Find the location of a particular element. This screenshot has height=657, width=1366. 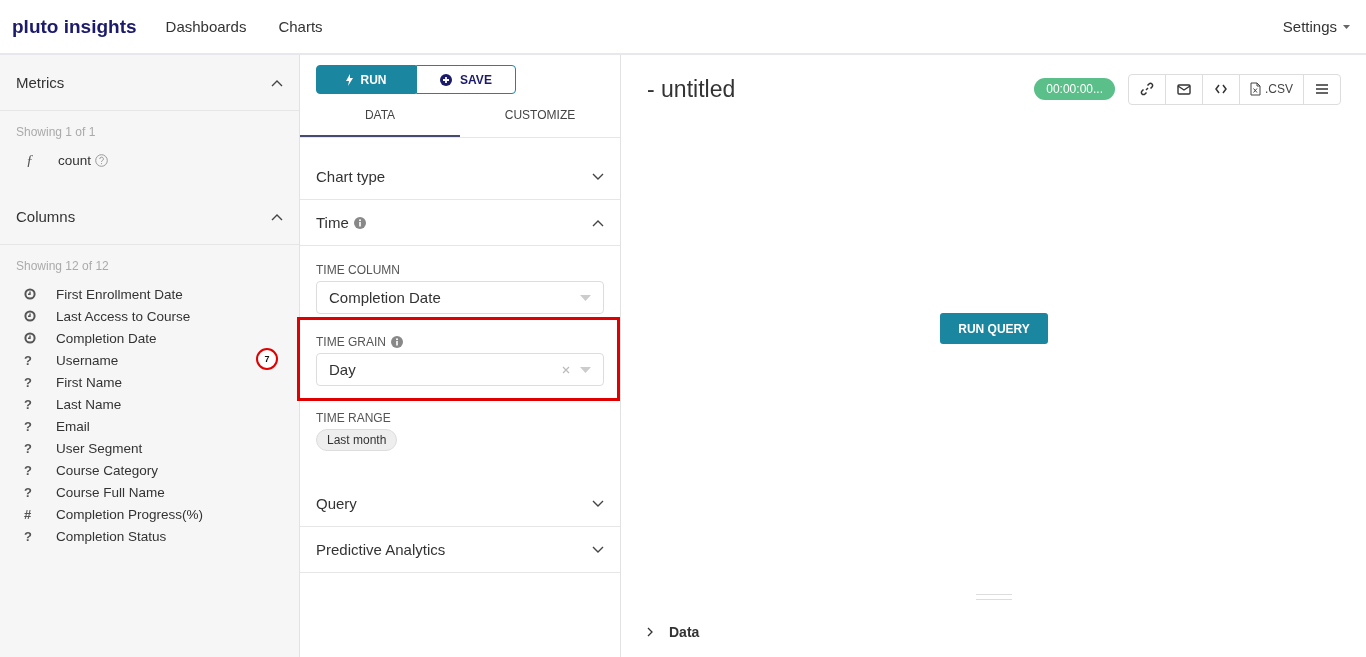

tab: DATA is located at coordinates (380, 118).